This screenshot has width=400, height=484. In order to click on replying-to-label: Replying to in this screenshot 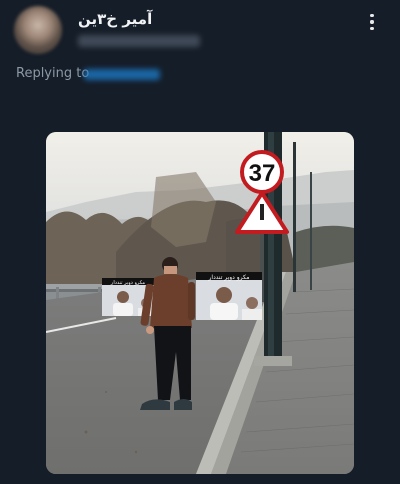, I will do `click(53, 73)`.